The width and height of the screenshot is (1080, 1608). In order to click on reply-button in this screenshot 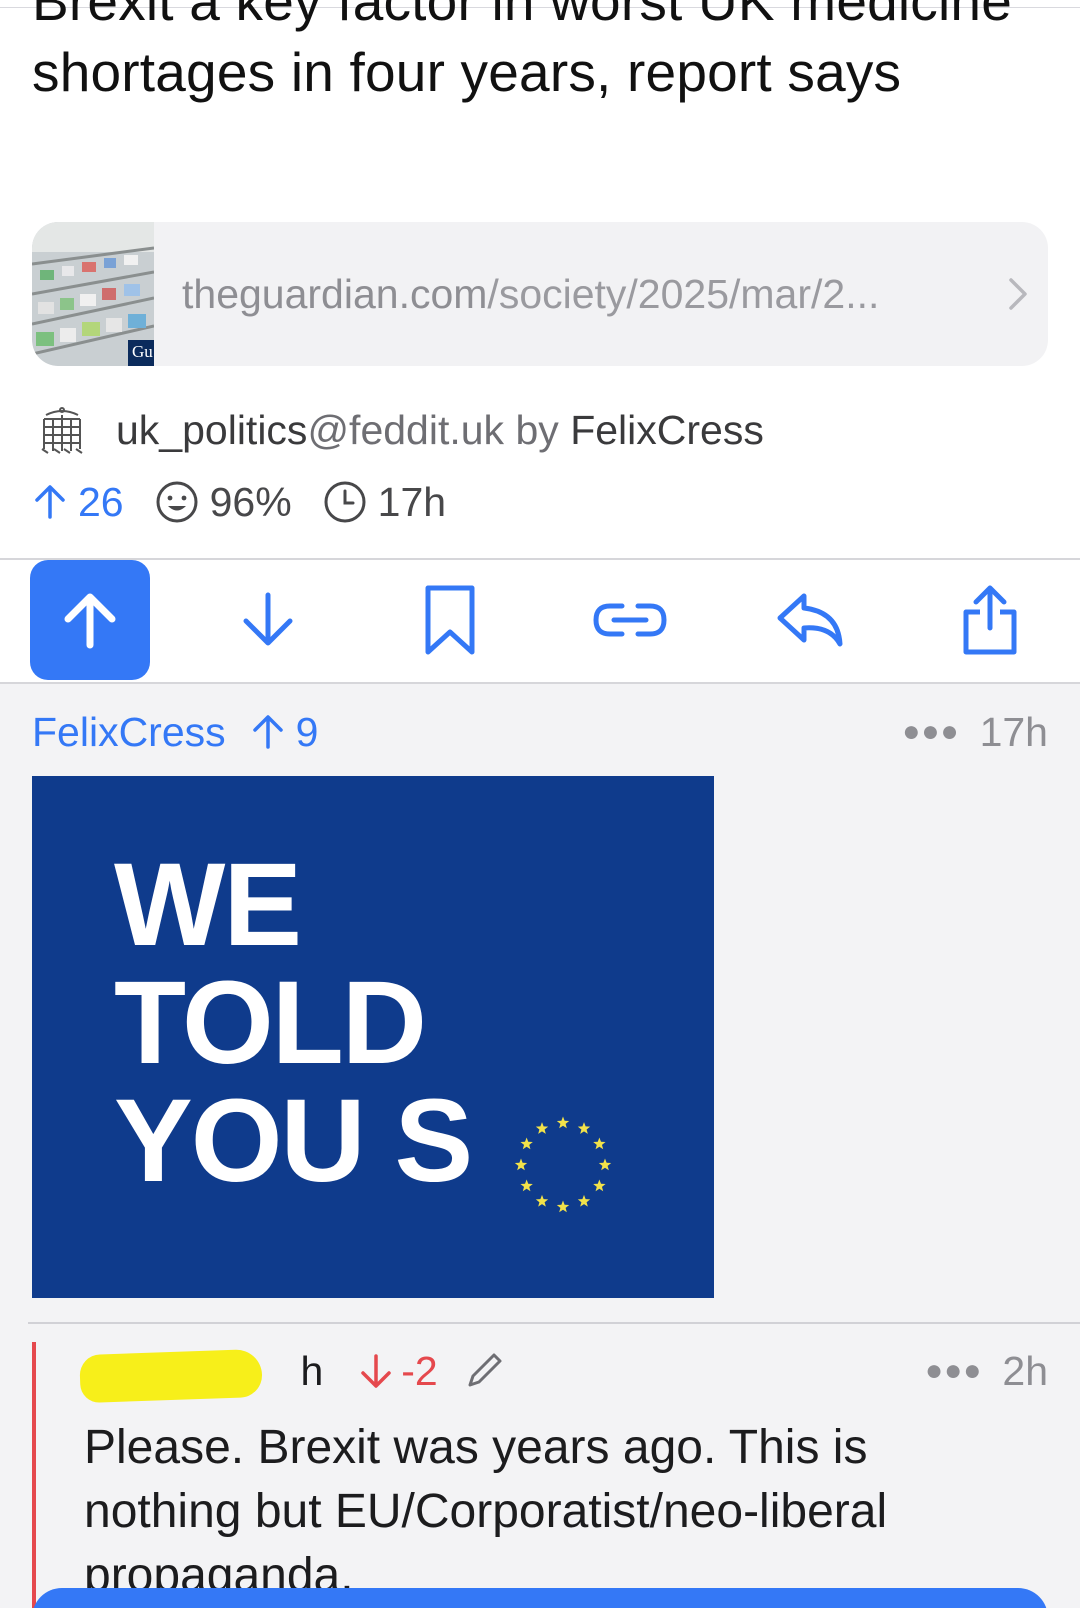, I will do `click(810, 620)`.